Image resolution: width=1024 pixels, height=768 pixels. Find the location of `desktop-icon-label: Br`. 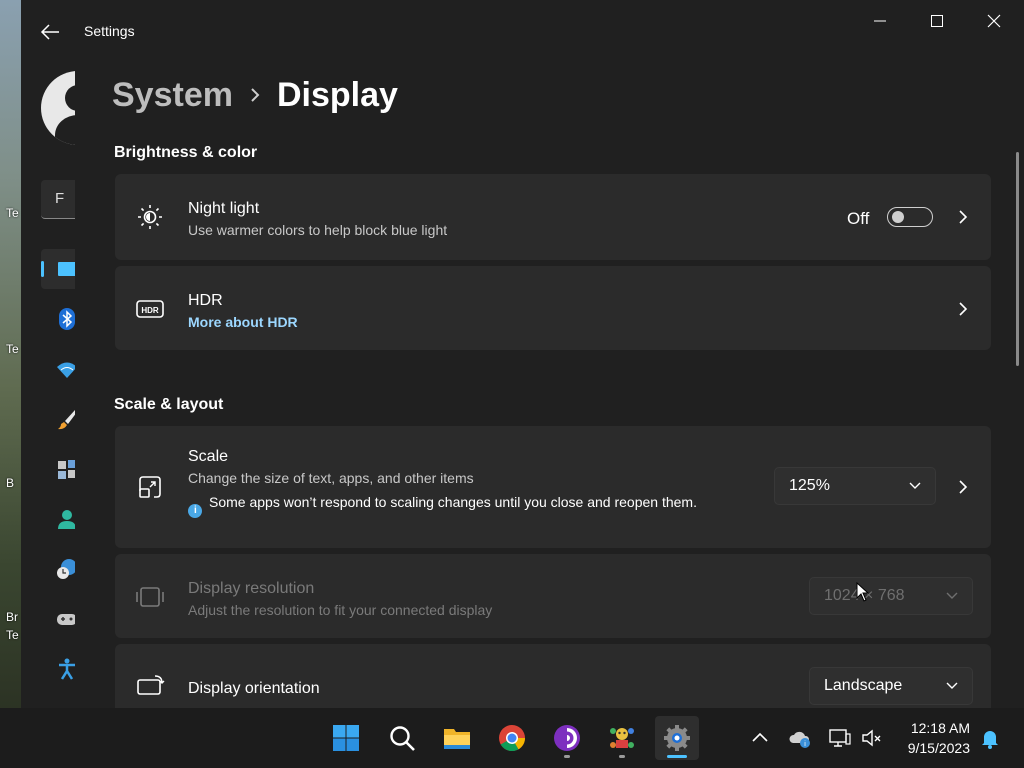

desktop-icon-label: Br is located at coordinates (12, 617).